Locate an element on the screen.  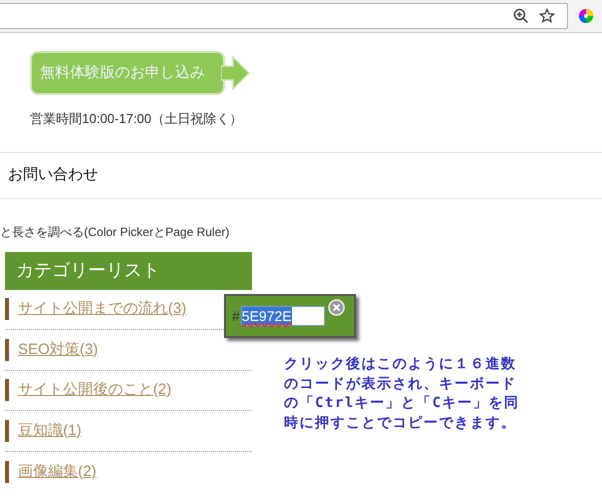
close-icon is located at coordinates (336, 307).